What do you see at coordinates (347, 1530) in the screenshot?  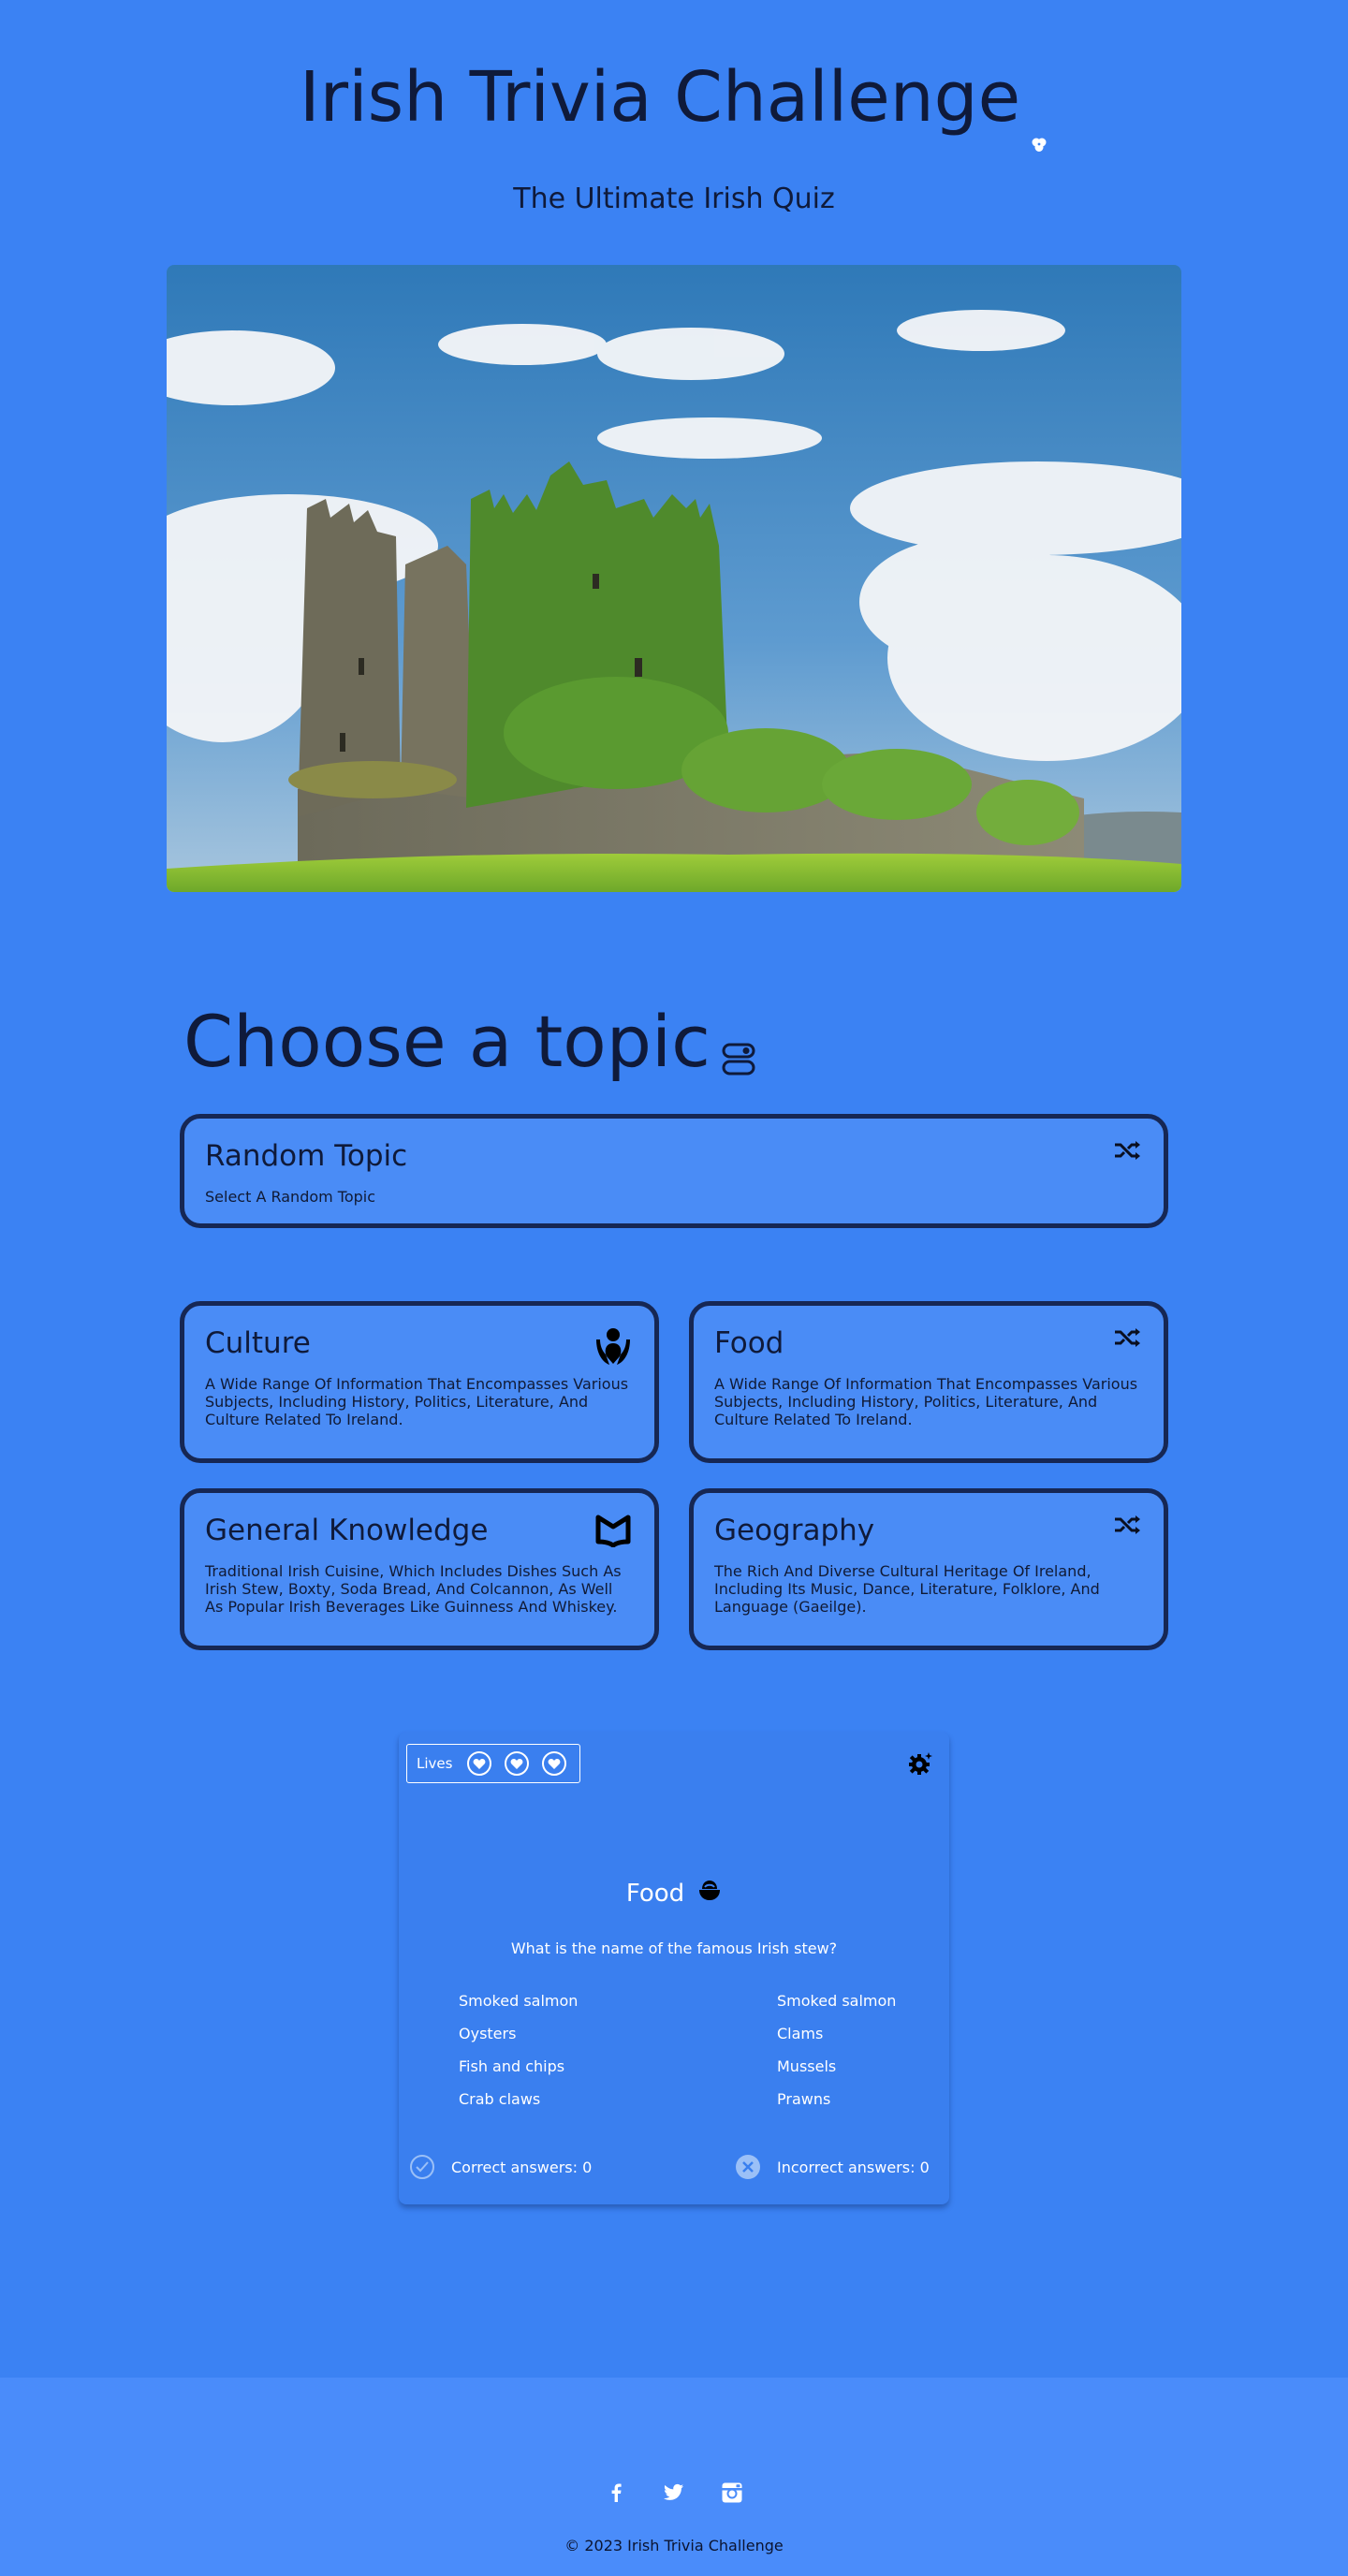 I see `topic-card-title: General Knowledge` at bounding box center [347, 1530].